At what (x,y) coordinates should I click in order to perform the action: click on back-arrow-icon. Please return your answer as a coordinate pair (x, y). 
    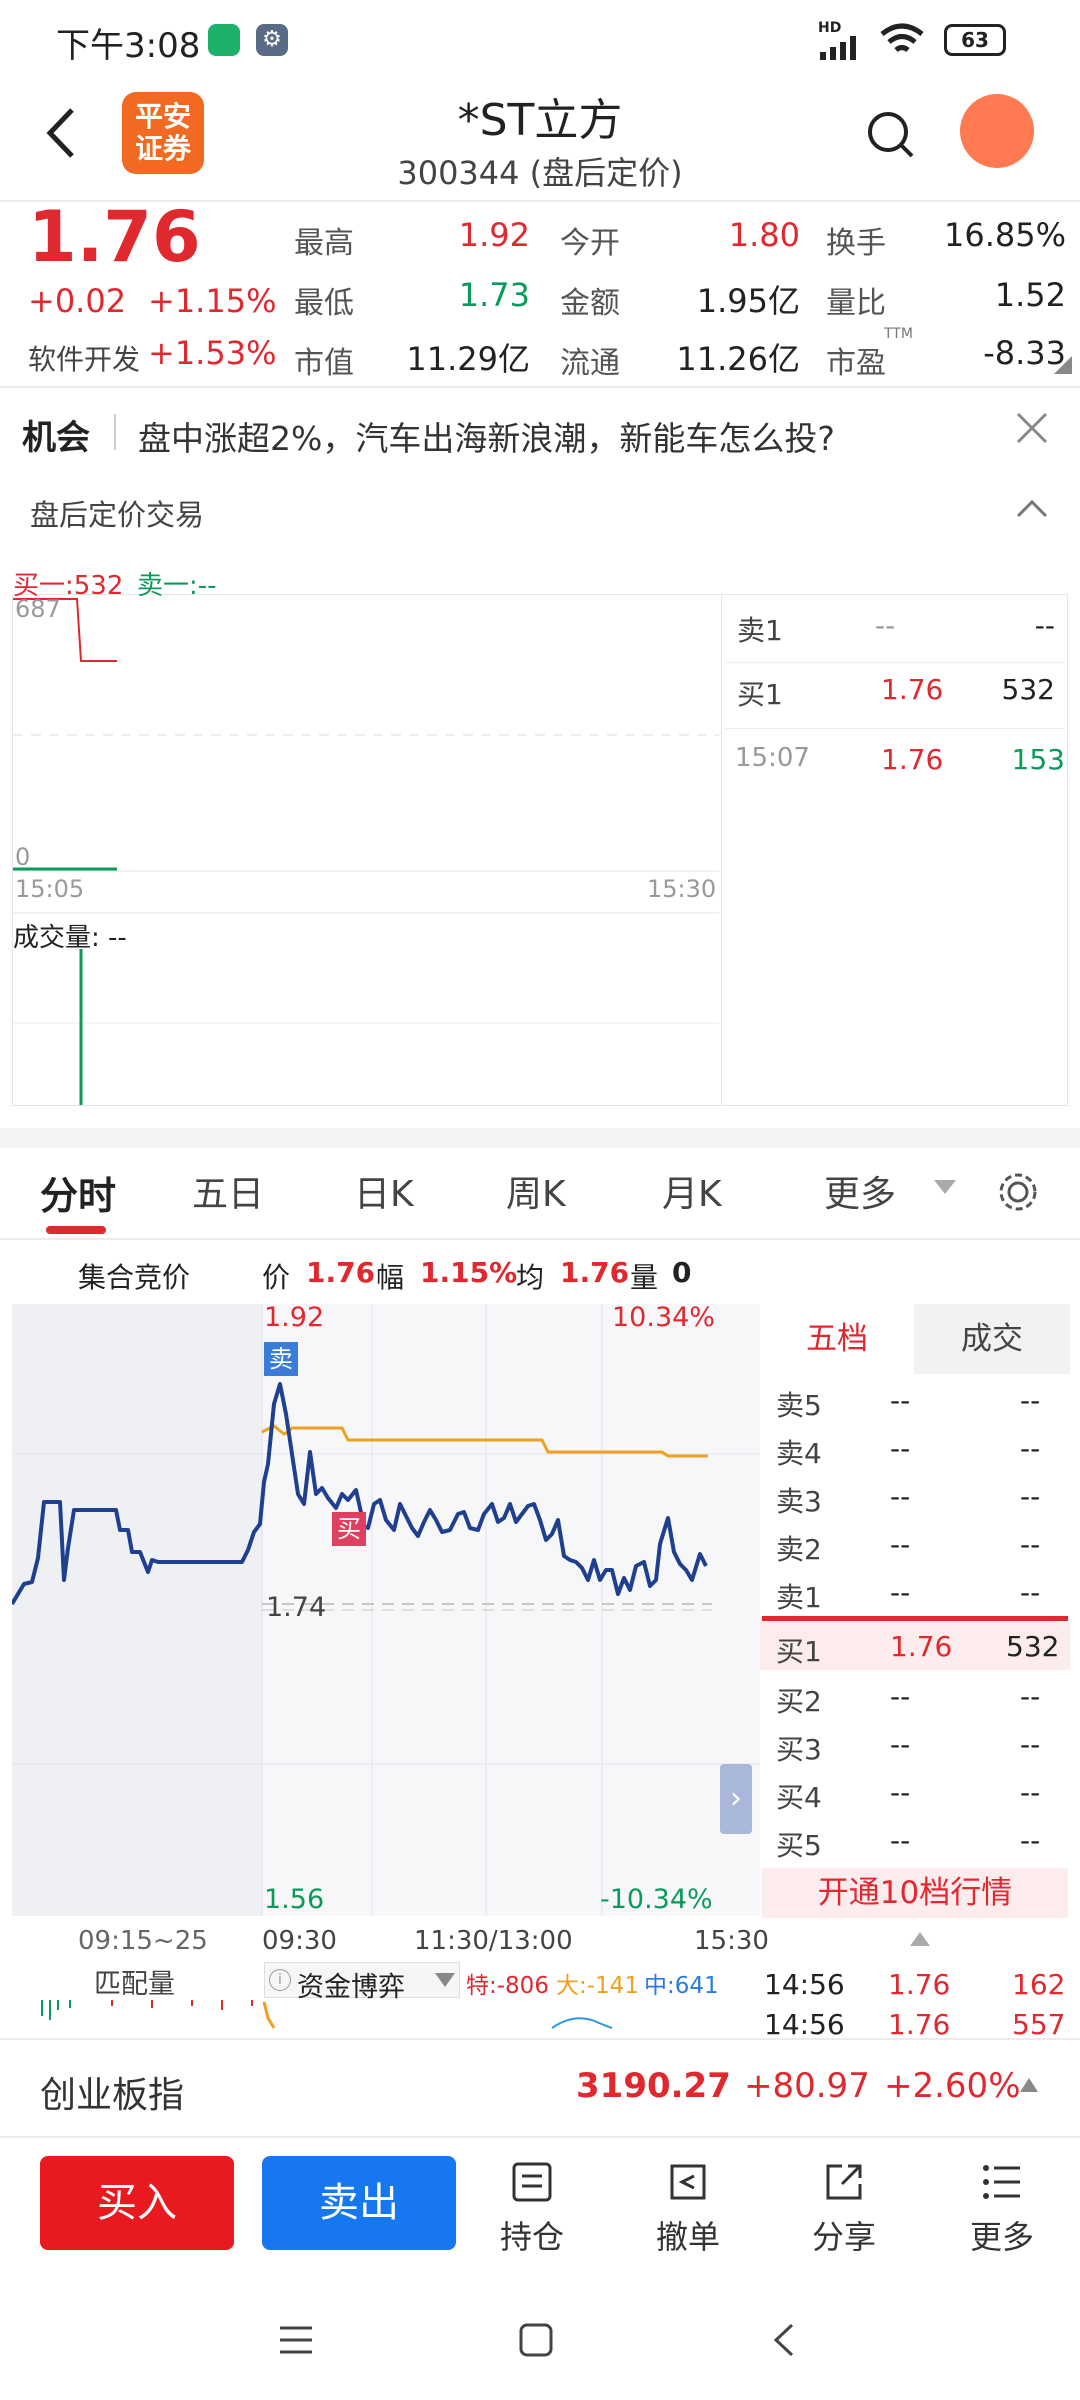
    Looking at the image, I should click on (61, 133).